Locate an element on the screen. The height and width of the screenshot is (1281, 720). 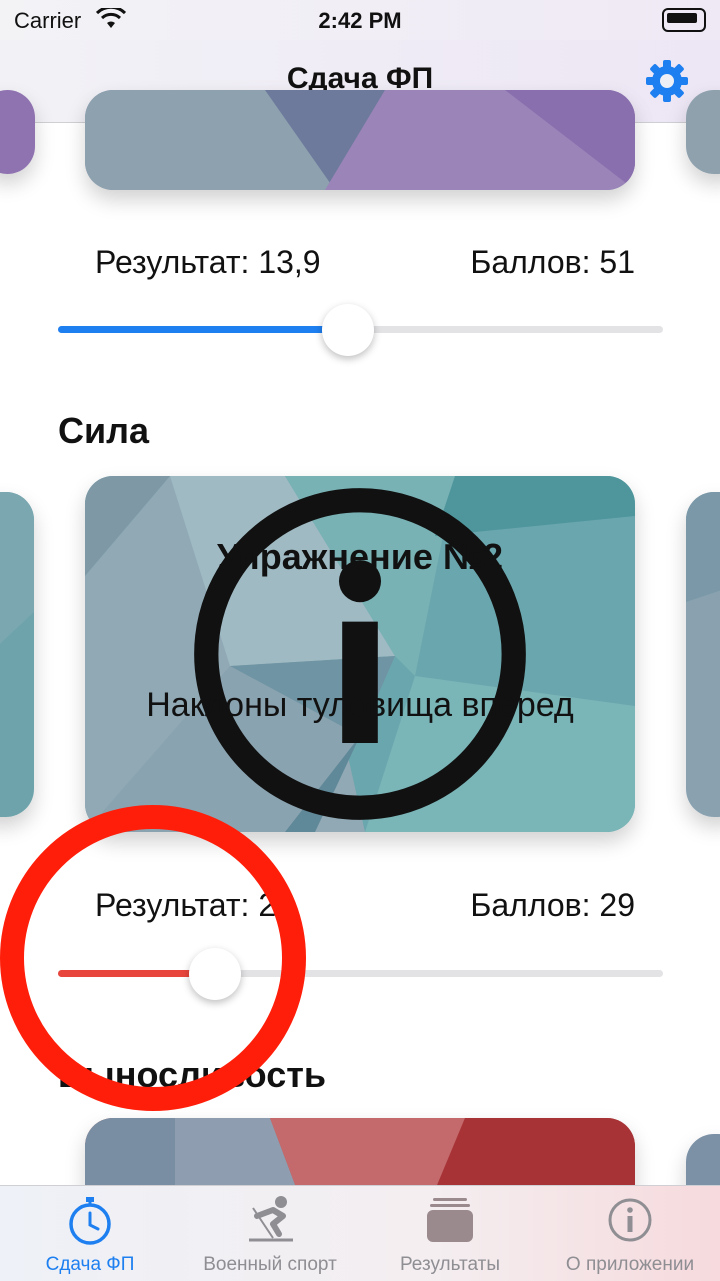
result-label: Результат: 29 is located at coordinates (194, 905).